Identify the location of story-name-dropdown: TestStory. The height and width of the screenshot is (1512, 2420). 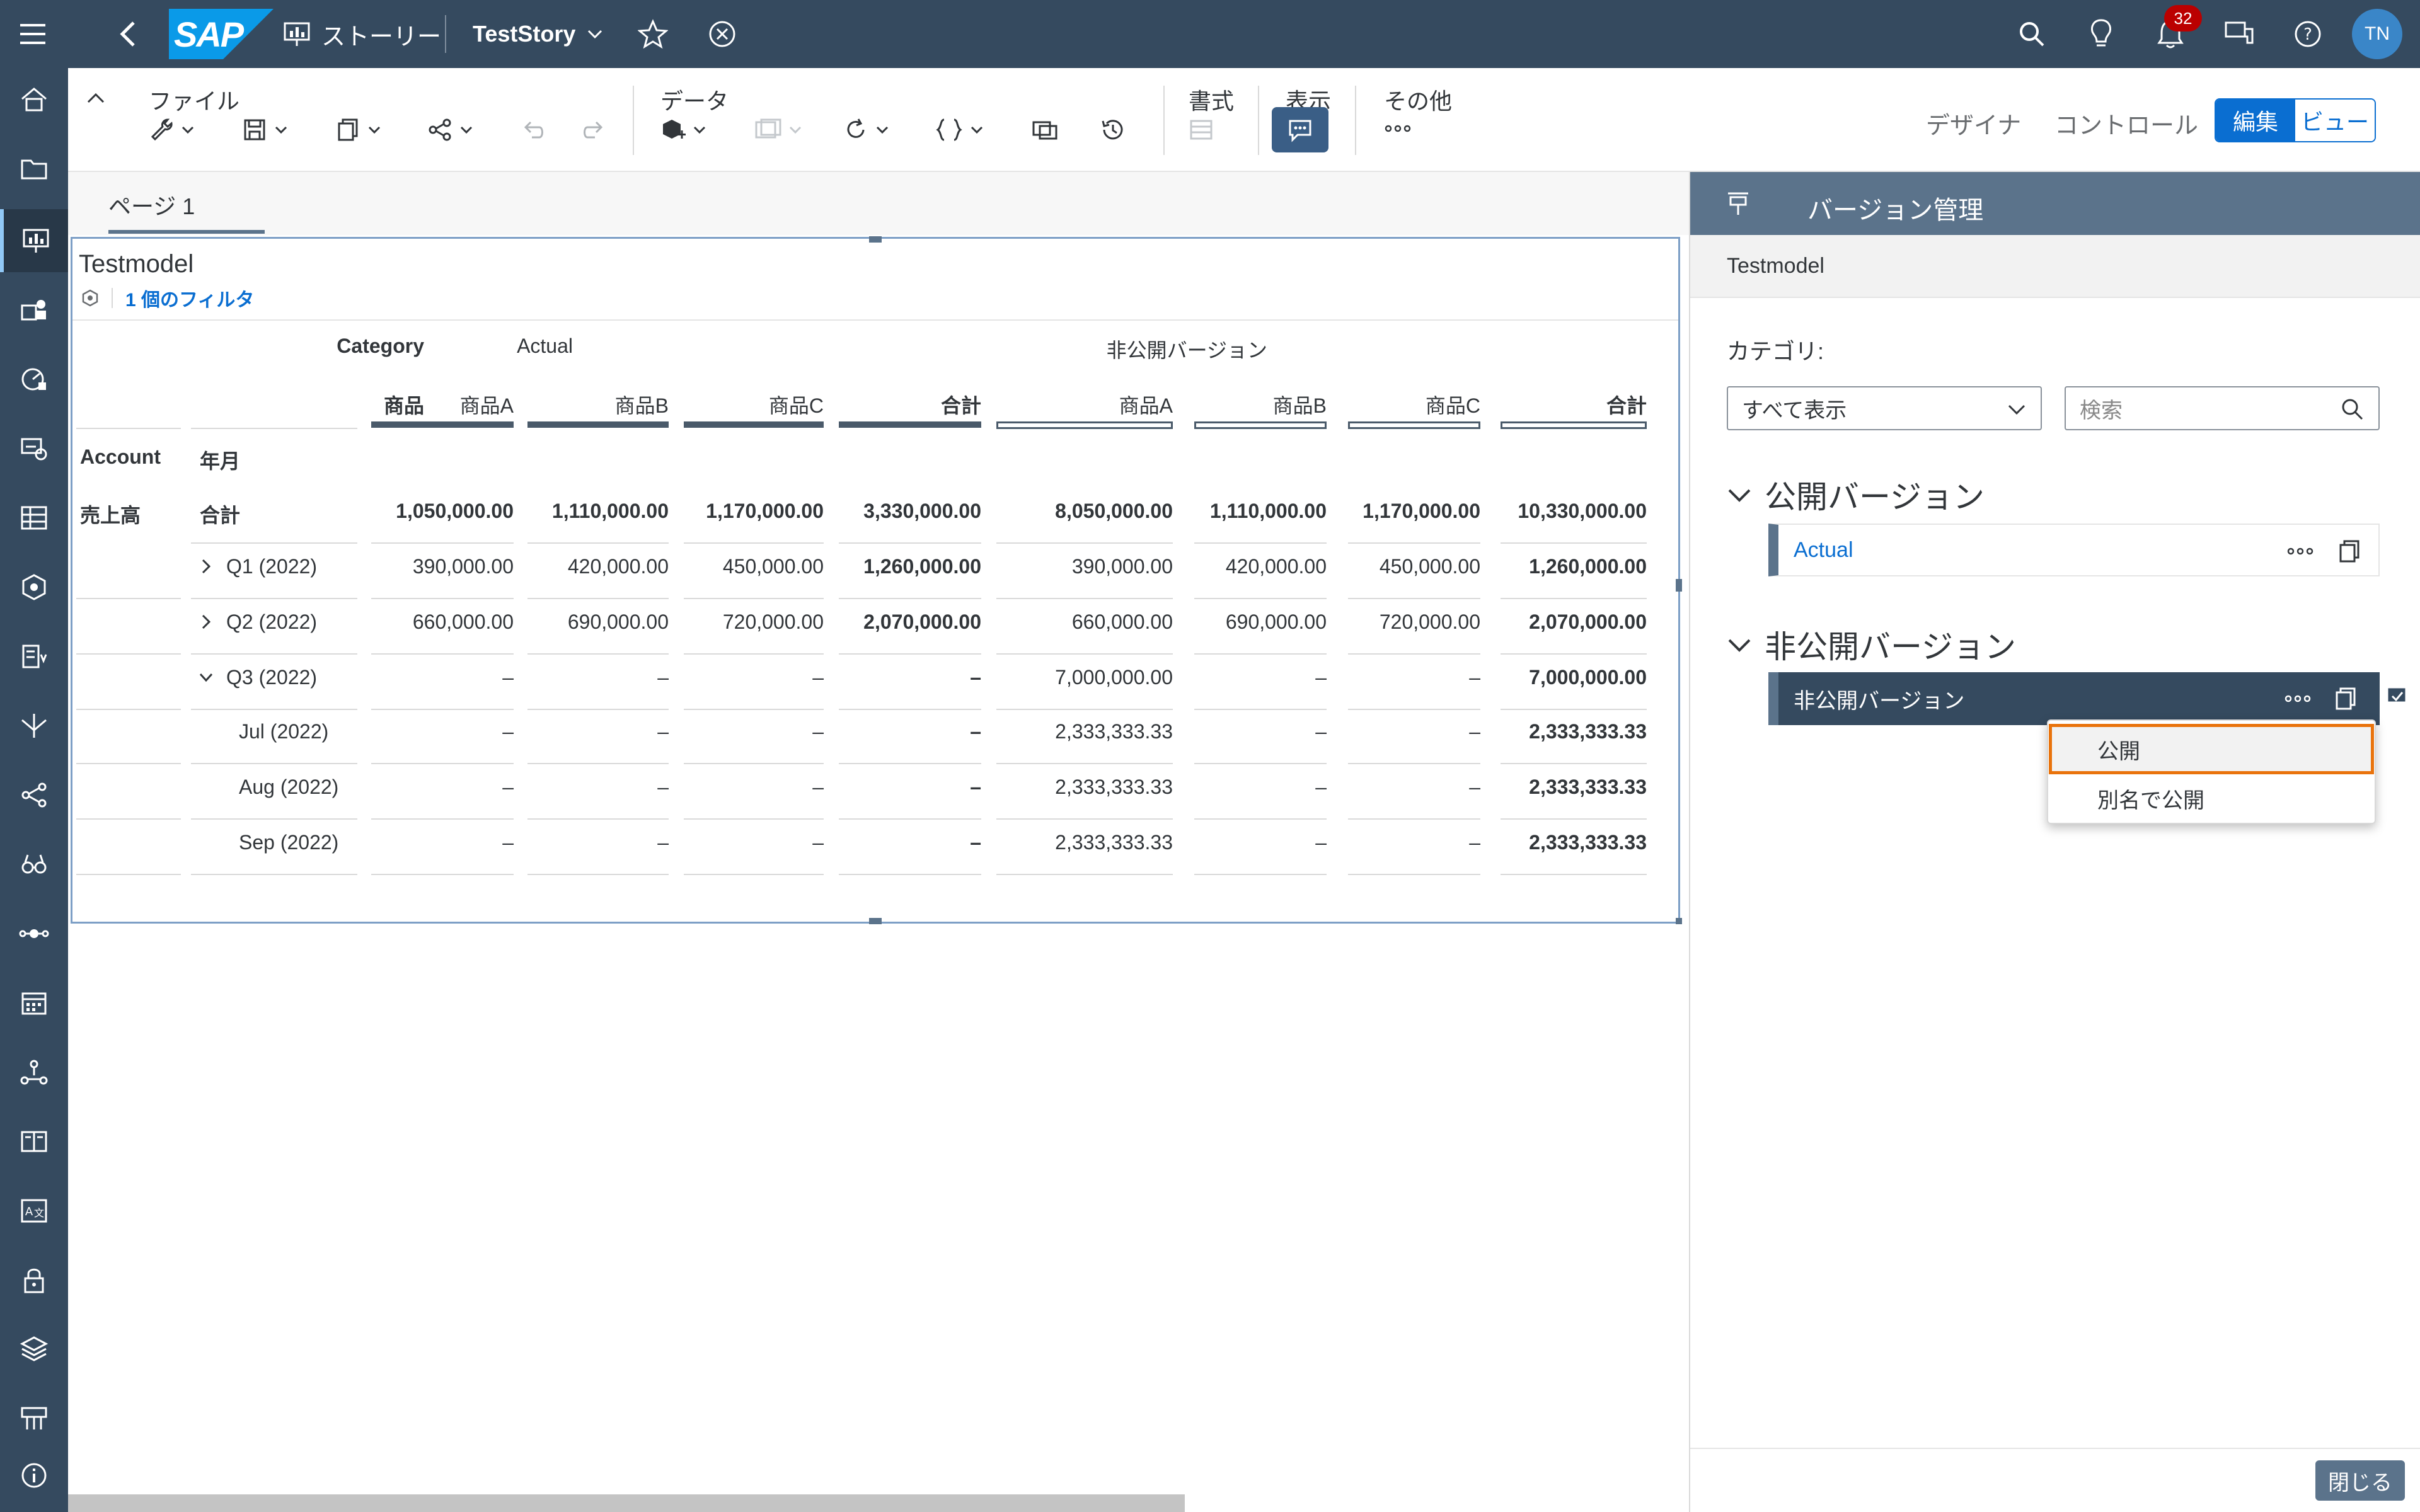
(539, 34).